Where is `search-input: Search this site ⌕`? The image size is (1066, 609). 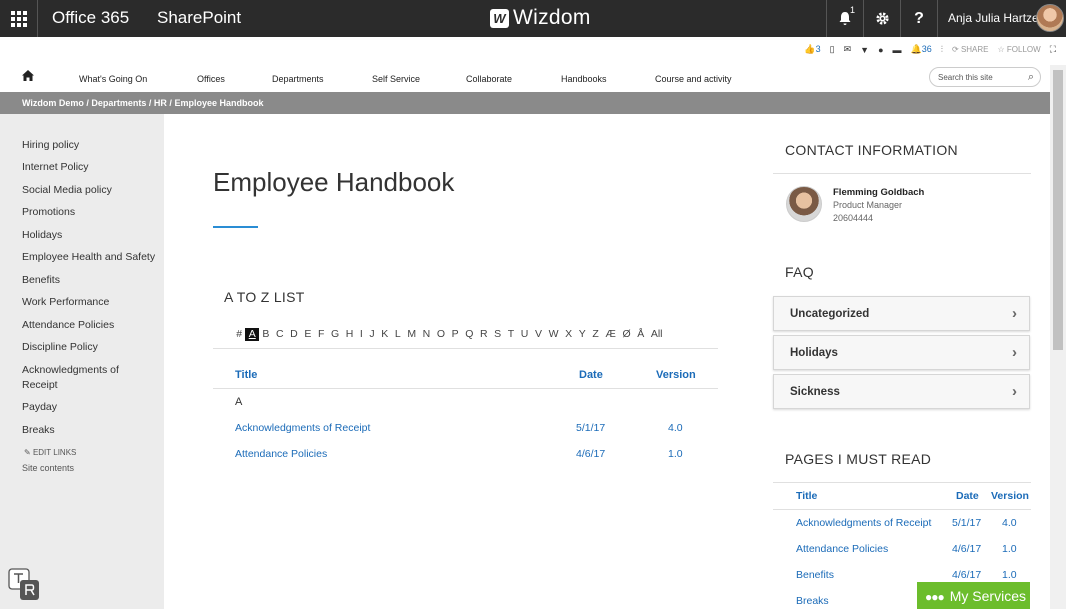 search-input: Search this site ⌕ is located at coordinates (985, 77).